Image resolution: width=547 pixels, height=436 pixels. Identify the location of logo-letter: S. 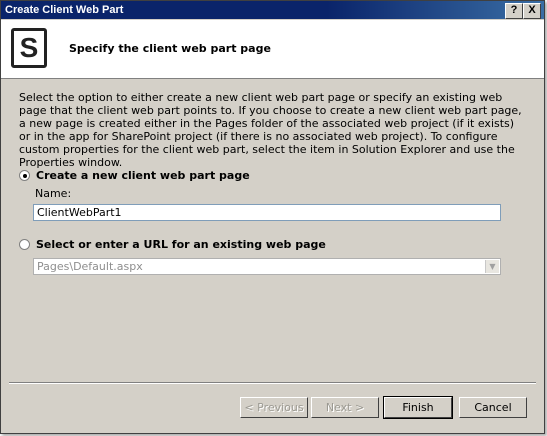
(29, 47).